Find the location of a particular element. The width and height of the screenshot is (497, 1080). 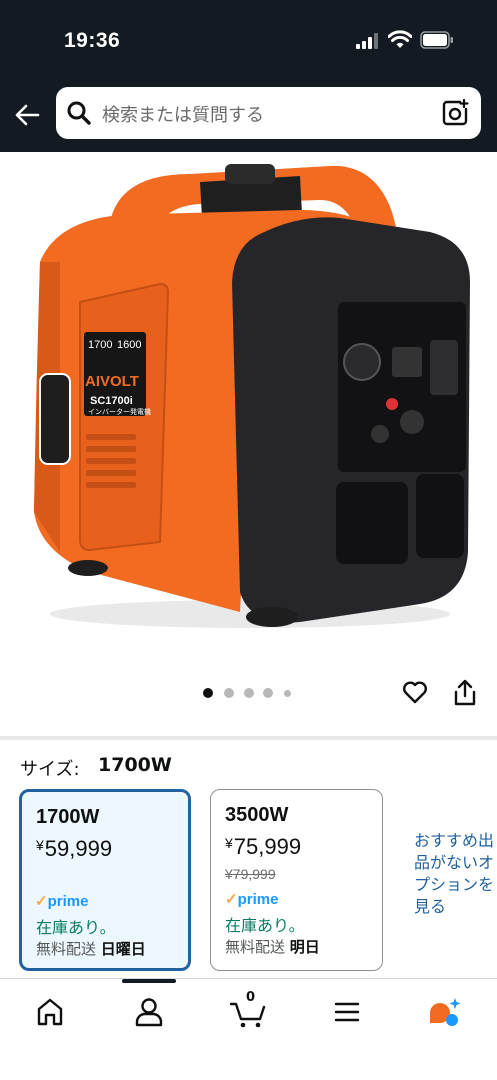

search-header: 検索または質問する is located at coordinates (248, 116).